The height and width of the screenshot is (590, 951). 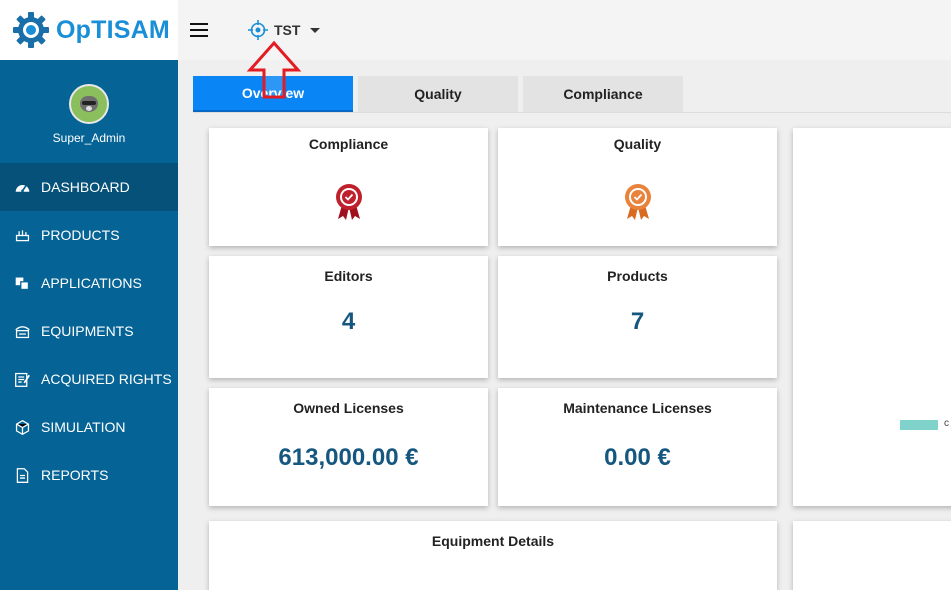 I want to click on logo: OpTISAM, so click(x=89, y=30).